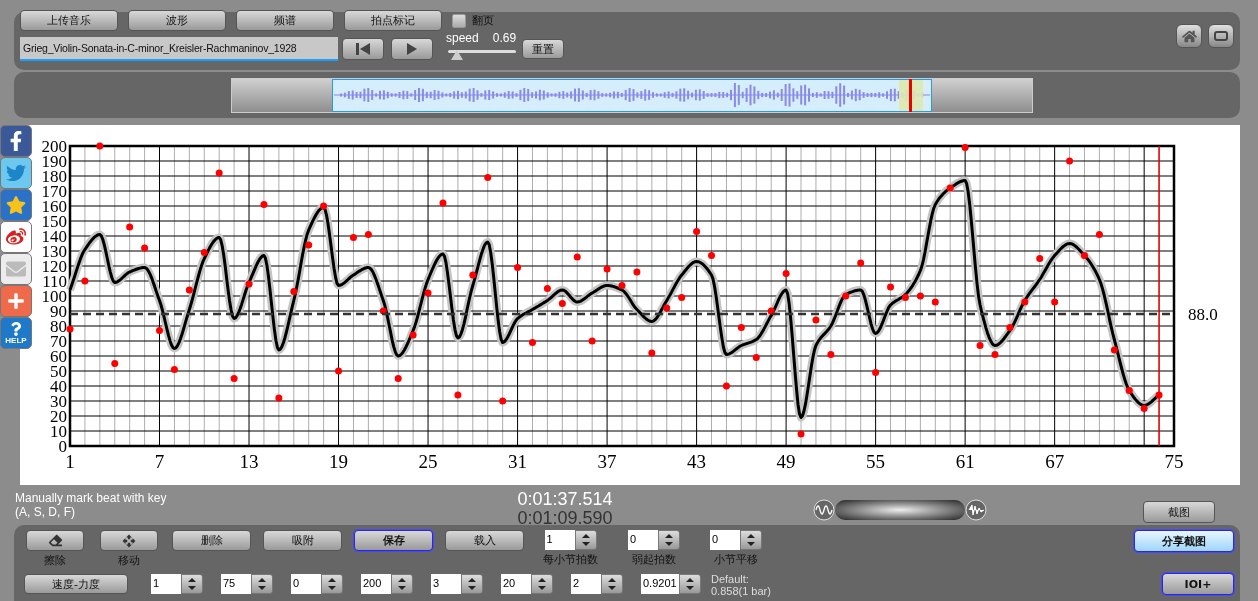 The width and height of the screenshot is (1258, 601). I want to click on fullscreen-icon, so click(1221, 36).